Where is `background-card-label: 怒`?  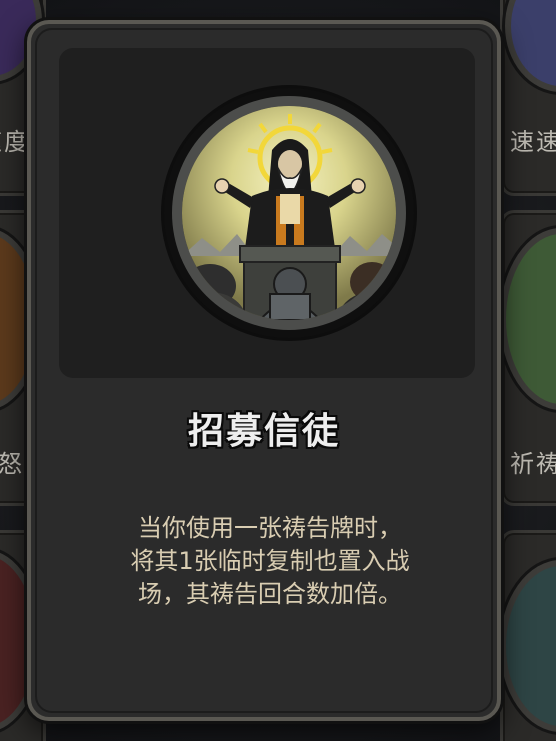 background-card-label: 怒 is located at coordinates (12, 464).